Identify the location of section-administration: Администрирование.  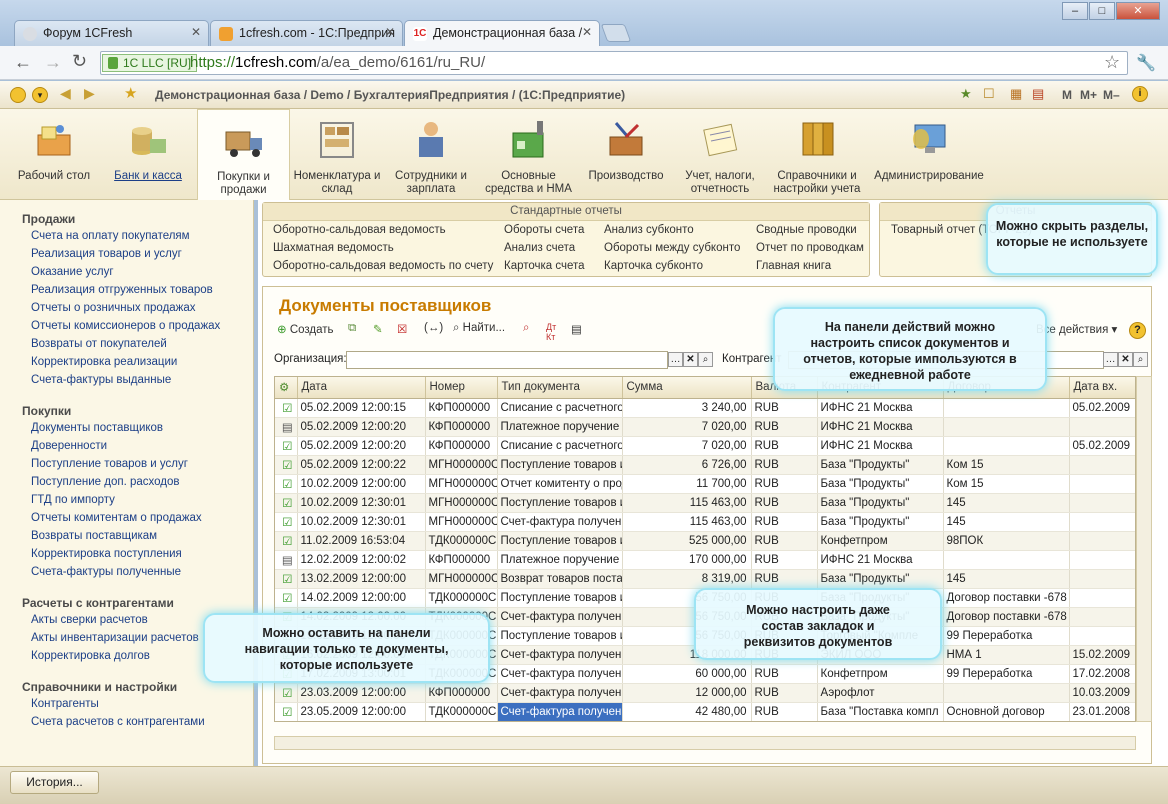
(929, 154).